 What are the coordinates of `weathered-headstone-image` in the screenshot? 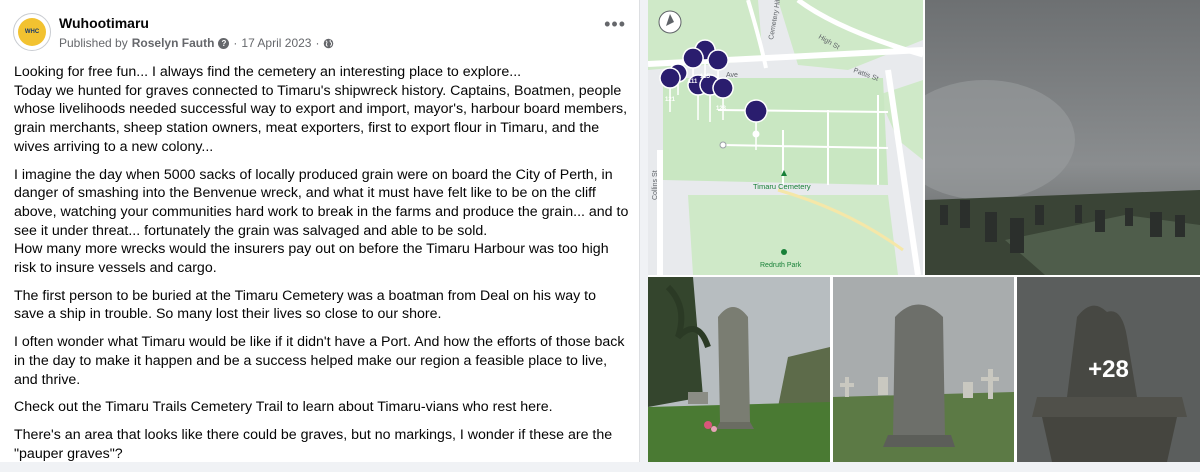 It's located at (923, 369).